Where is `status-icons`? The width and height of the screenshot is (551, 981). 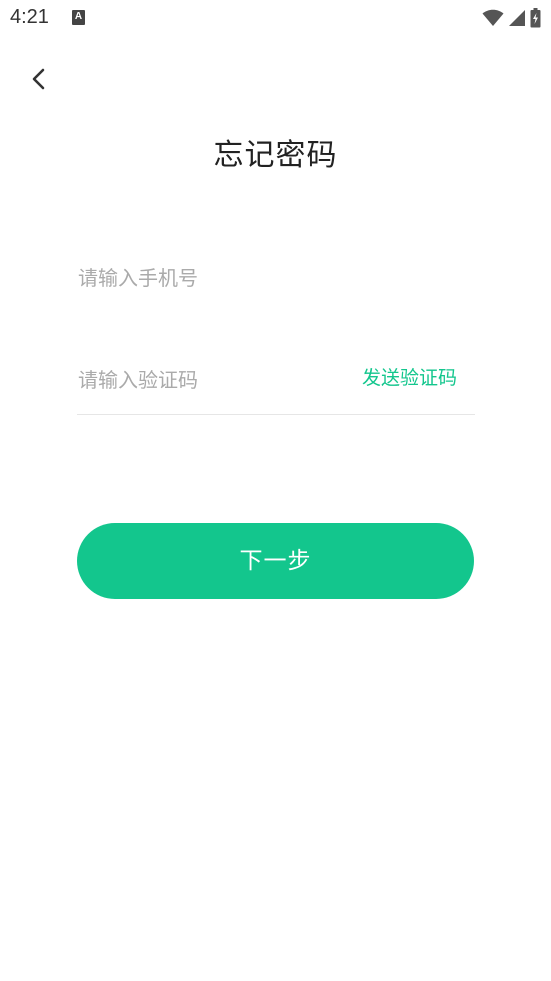 status-icons is located at coordinates (511, 18).